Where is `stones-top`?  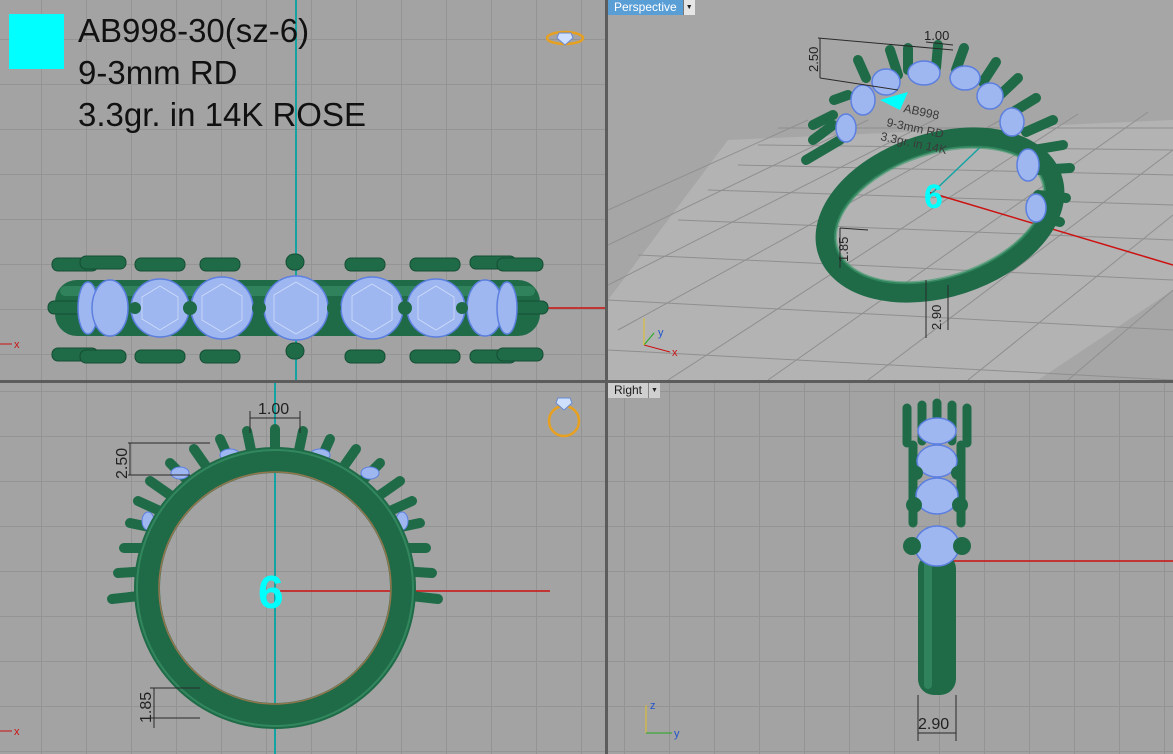 stones-top is located at coordinates (297, 308).